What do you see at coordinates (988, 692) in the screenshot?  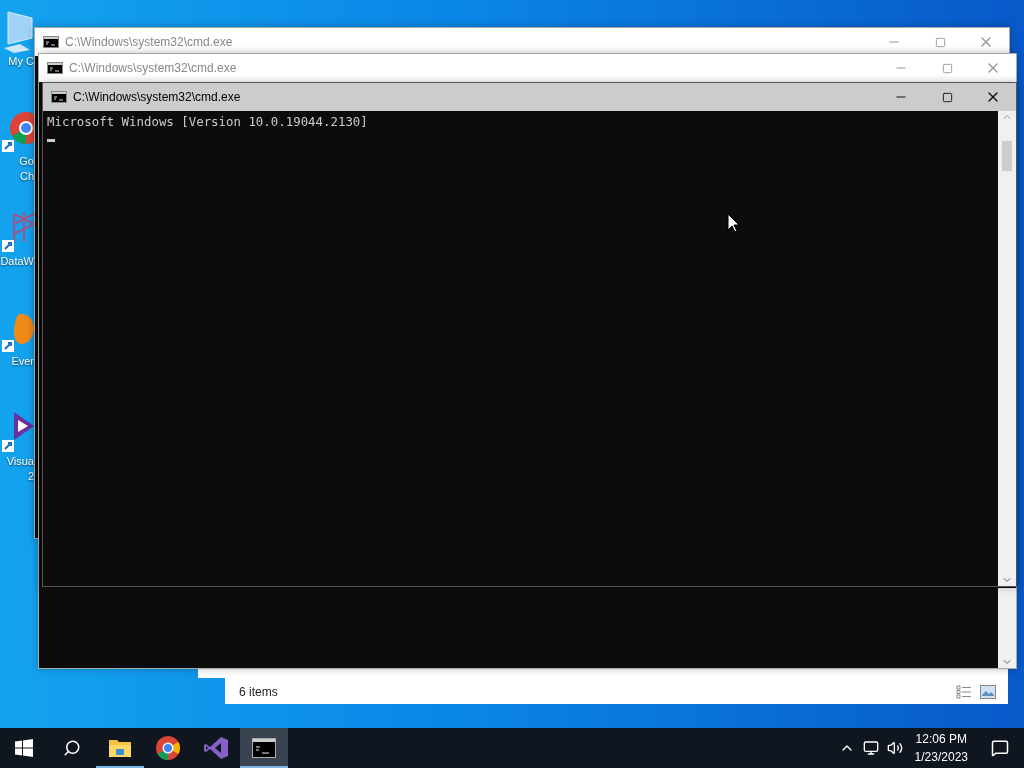 I see `thumbnail-view-icon` at bounding box center [988, 692].